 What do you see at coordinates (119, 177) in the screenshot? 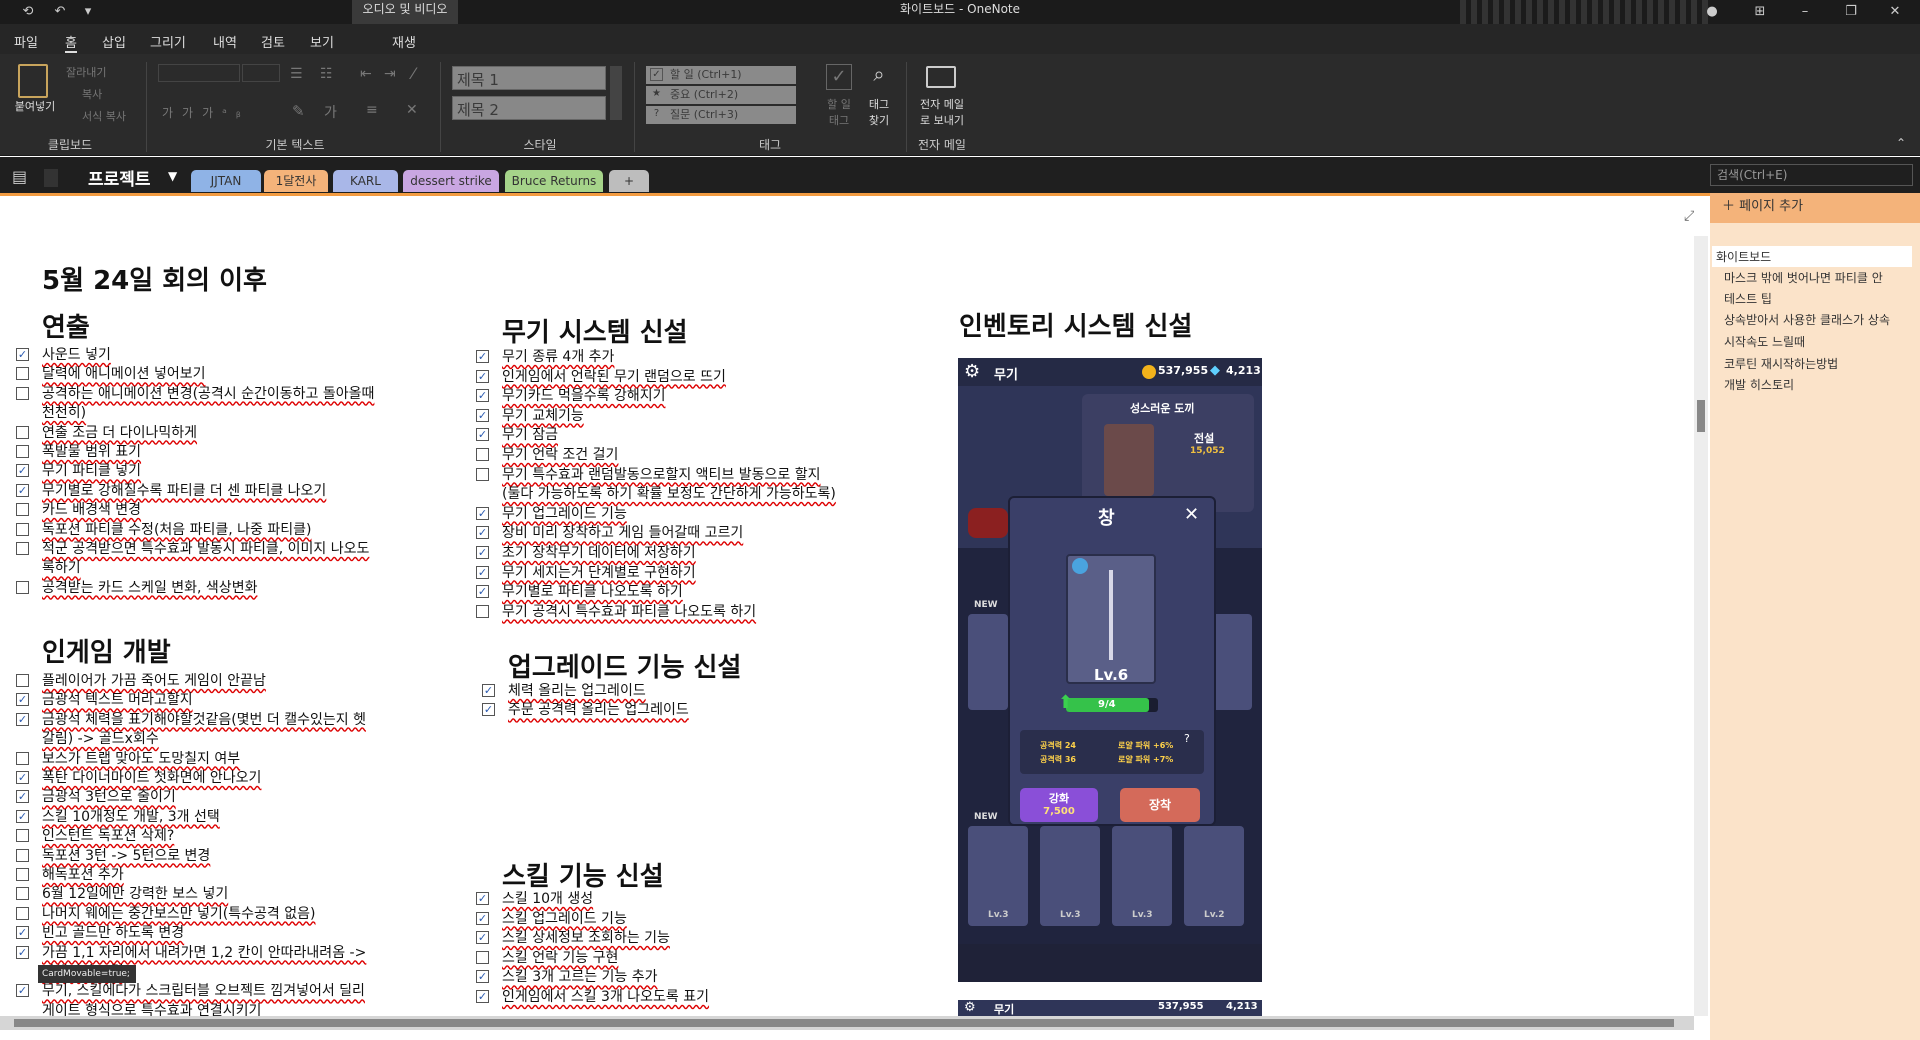
I see `notebook-name: 프로젝트` at bounding box center [119, 177].